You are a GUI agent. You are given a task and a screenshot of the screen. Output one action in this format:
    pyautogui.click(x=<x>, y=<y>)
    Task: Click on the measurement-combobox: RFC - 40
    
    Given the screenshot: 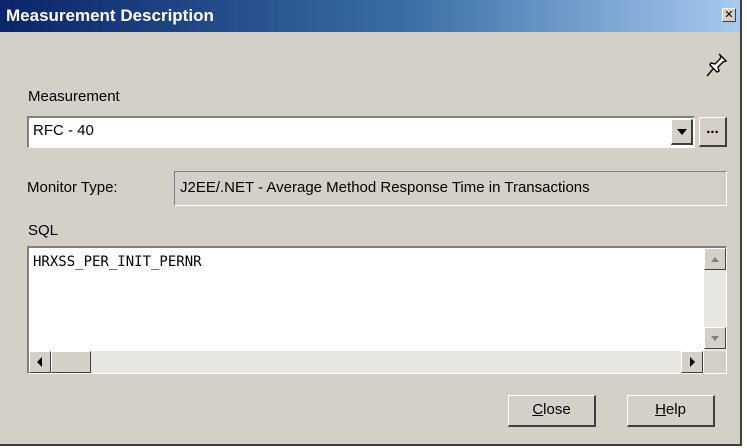 What is the action you would take?
    pyautogui.click(x=361, y=132)
    